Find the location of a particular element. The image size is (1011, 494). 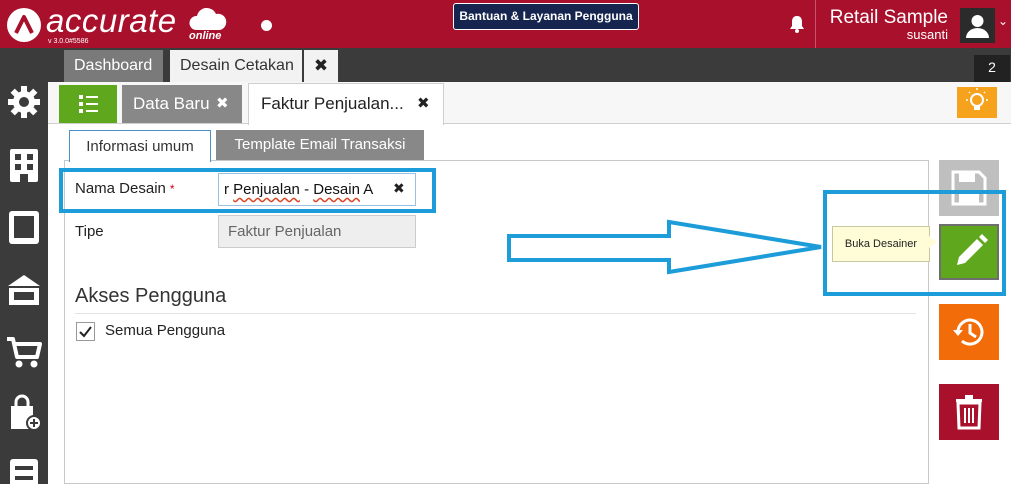

semua-pengguna-label: Semua Pengguna is located at coordinates (165, 330).